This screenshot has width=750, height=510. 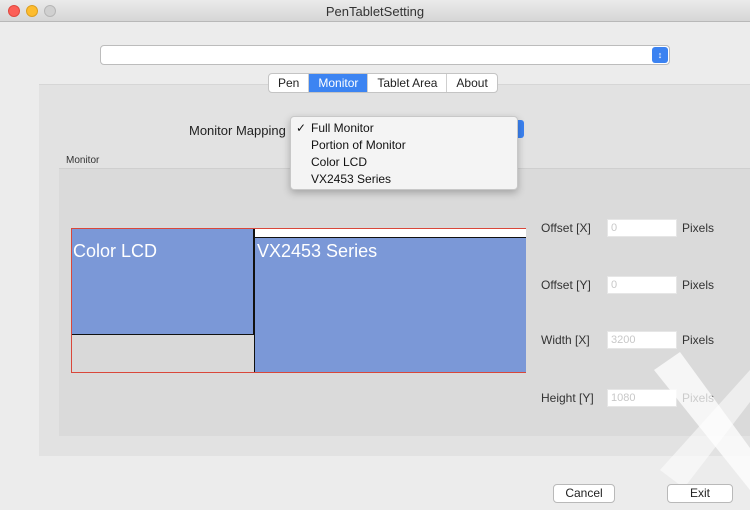 I want to click on monitor-mapping-label: Monitor Mapping, so click(x=237, y=130).